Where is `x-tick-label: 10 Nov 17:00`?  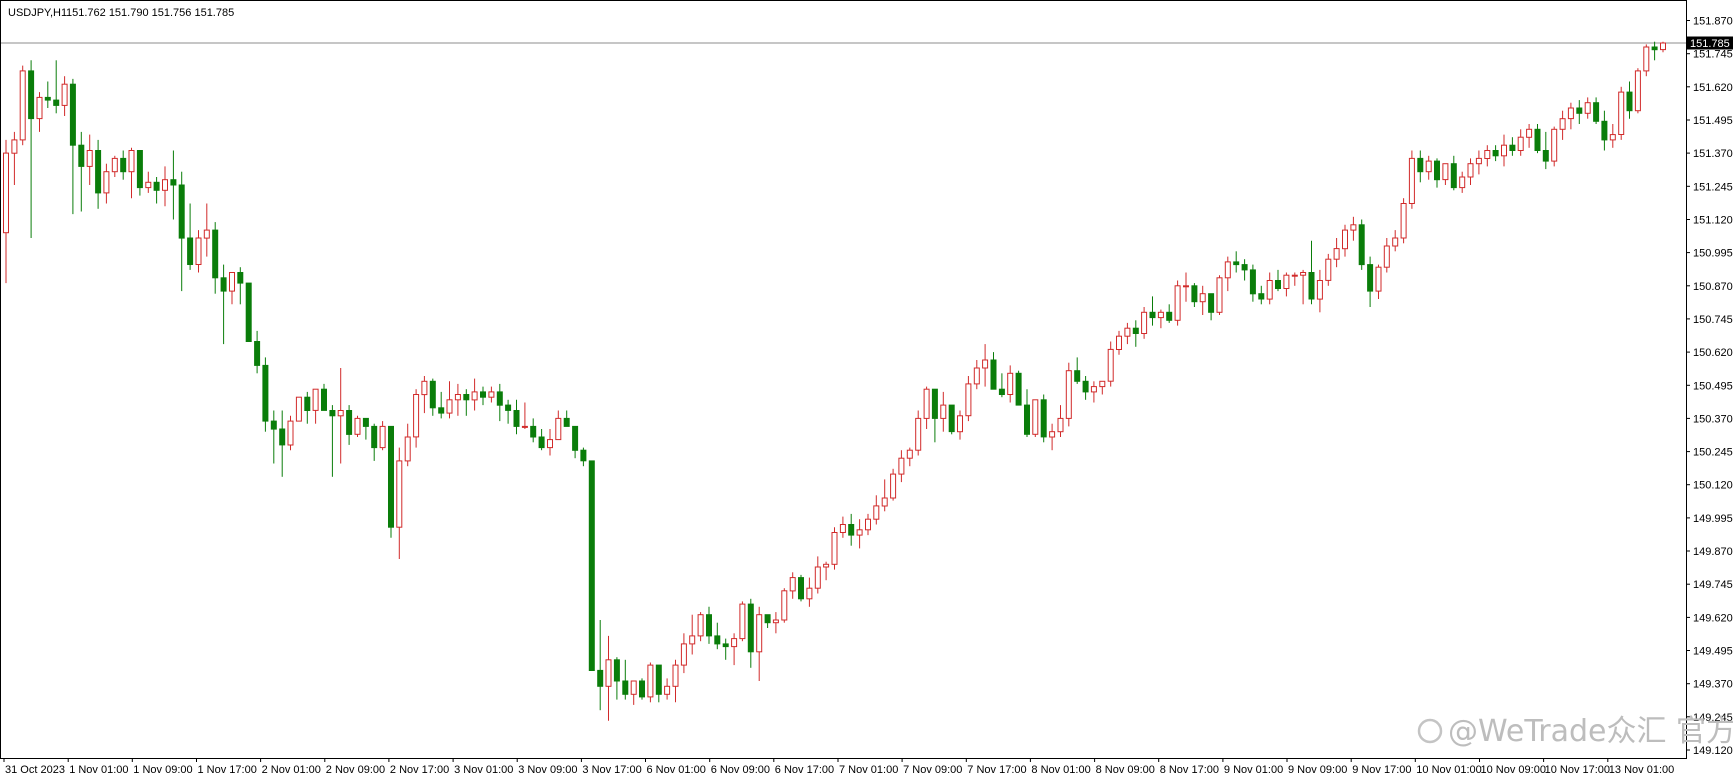
x-tick-label: 10 Nov 17:00 is located at coordinates (1577, 770).